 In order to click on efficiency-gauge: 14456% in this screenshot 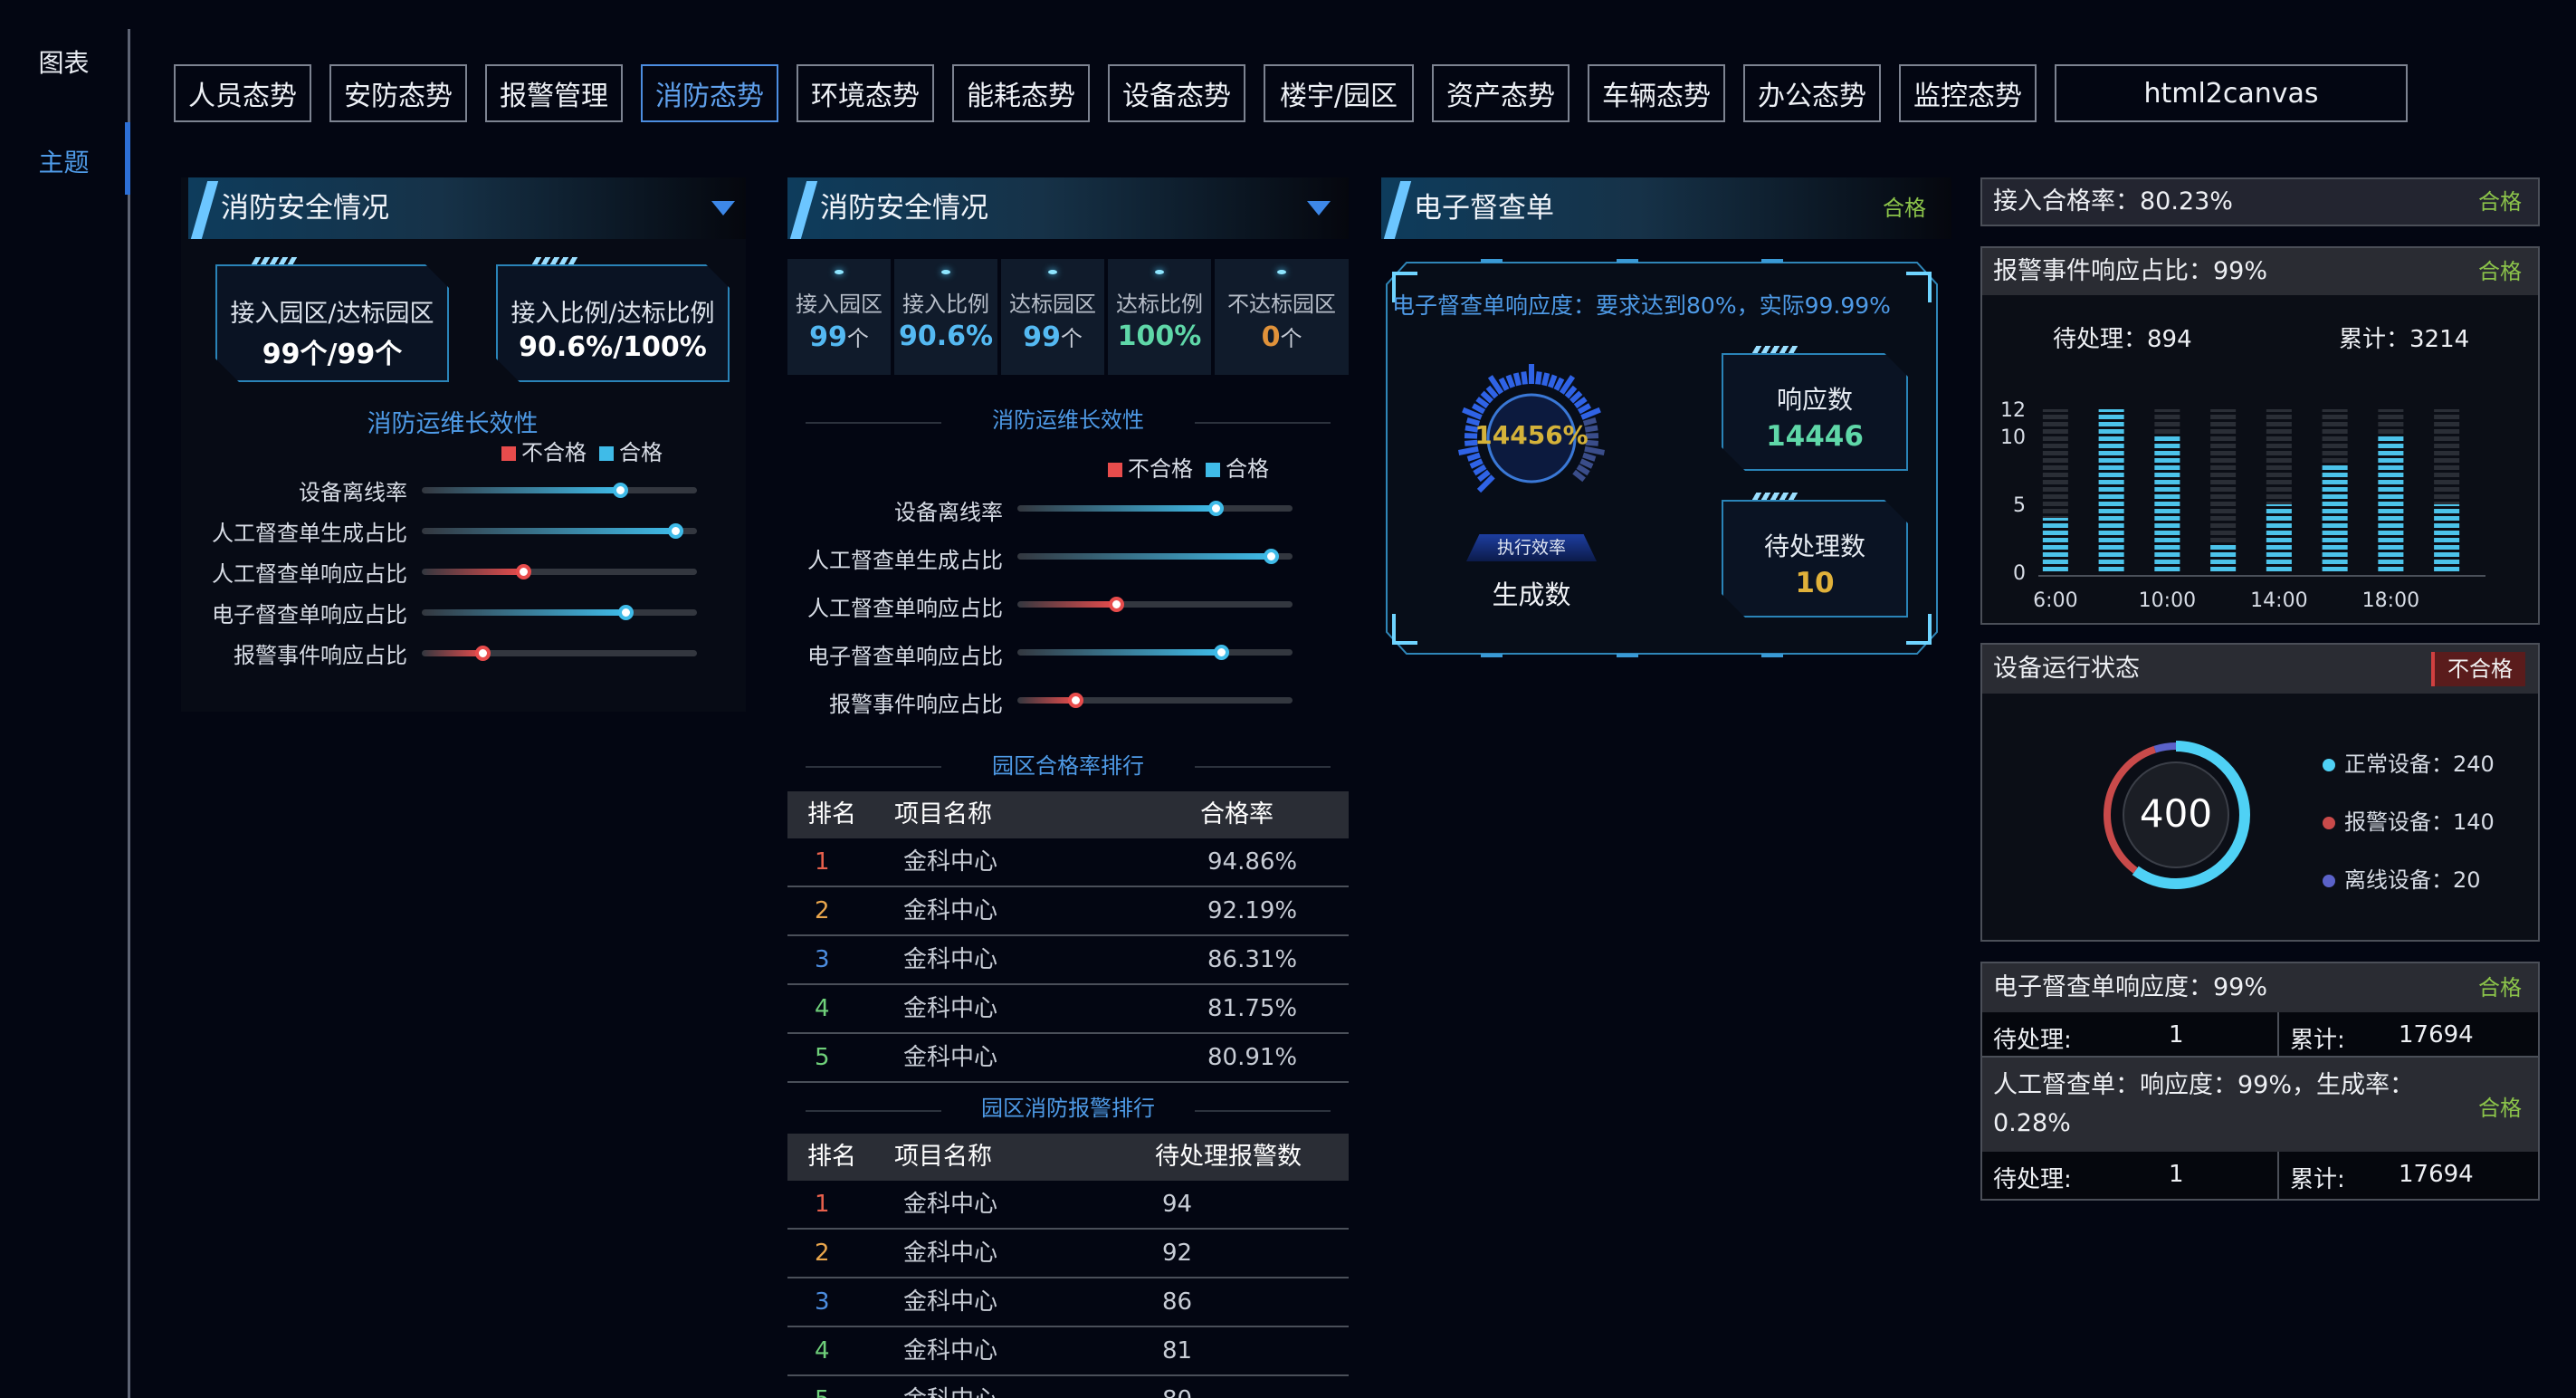, I will do `click(1531, 438)`.